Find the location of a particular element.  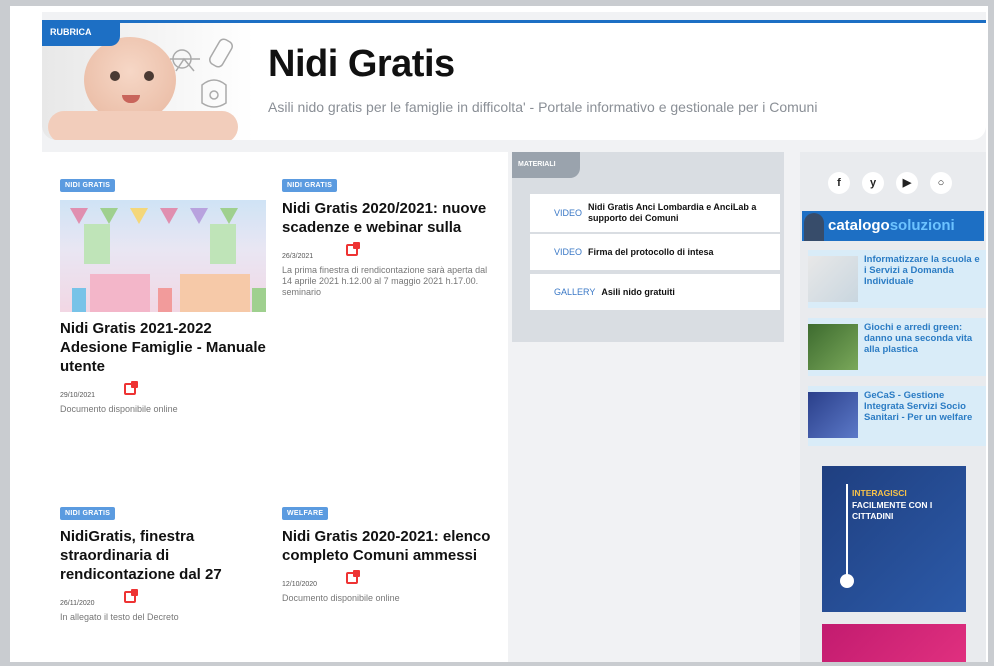

article-tag: WELFARE is located at coordinates (305, 513).